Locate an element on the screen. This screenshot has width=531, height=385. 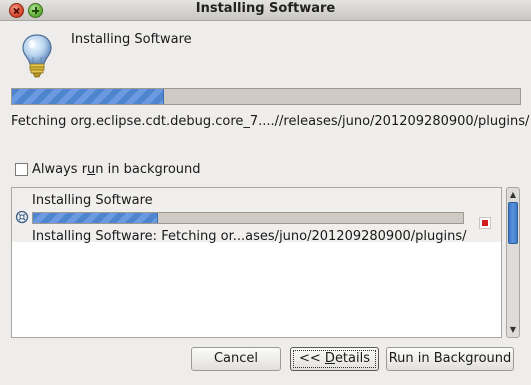
scrollbar-thumb is located at coordinates (513, 223).